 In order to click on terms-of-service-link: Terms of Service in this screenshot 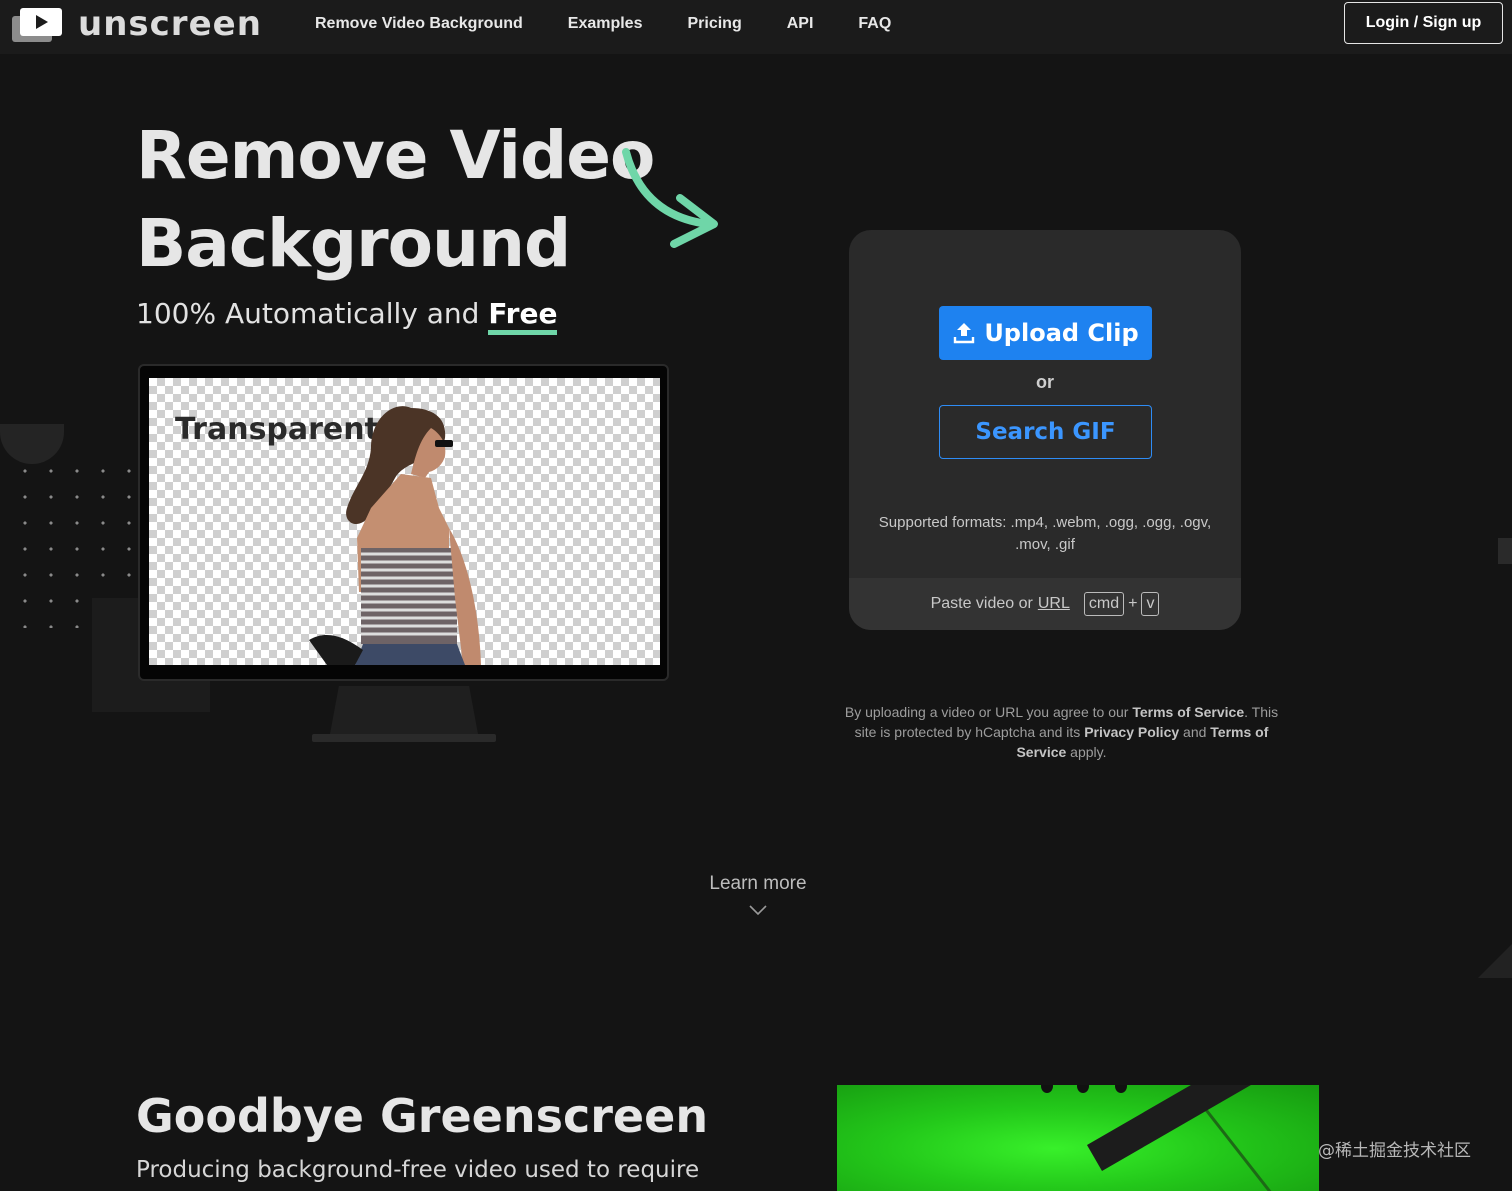, I will do `click(1188, 712)`.